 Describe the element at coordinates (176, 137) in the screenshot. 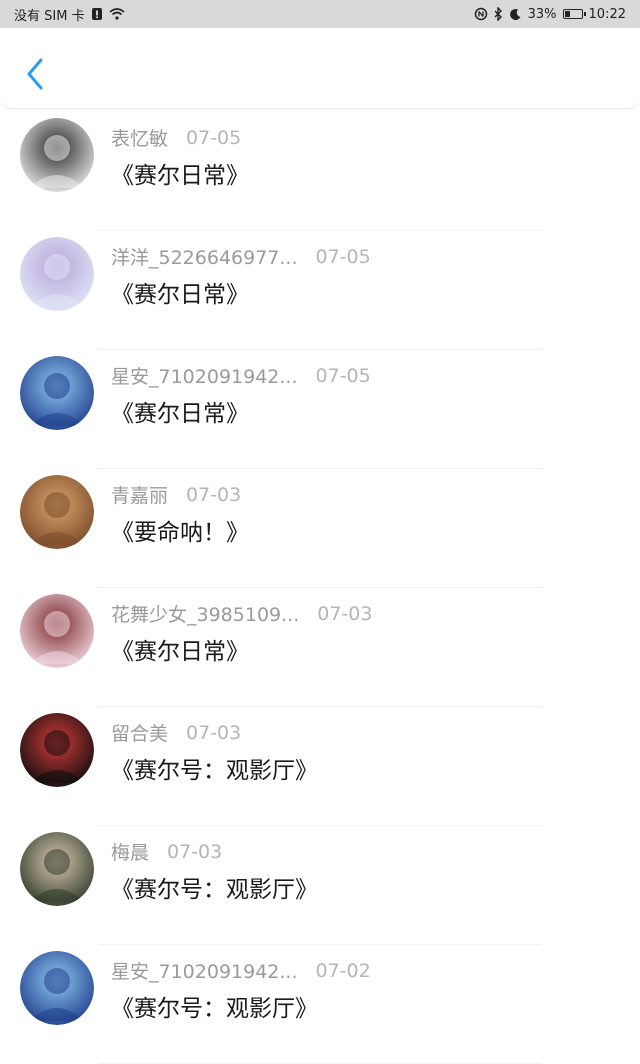

I see `comment-meta: 表忆敏 07-05` at that location.